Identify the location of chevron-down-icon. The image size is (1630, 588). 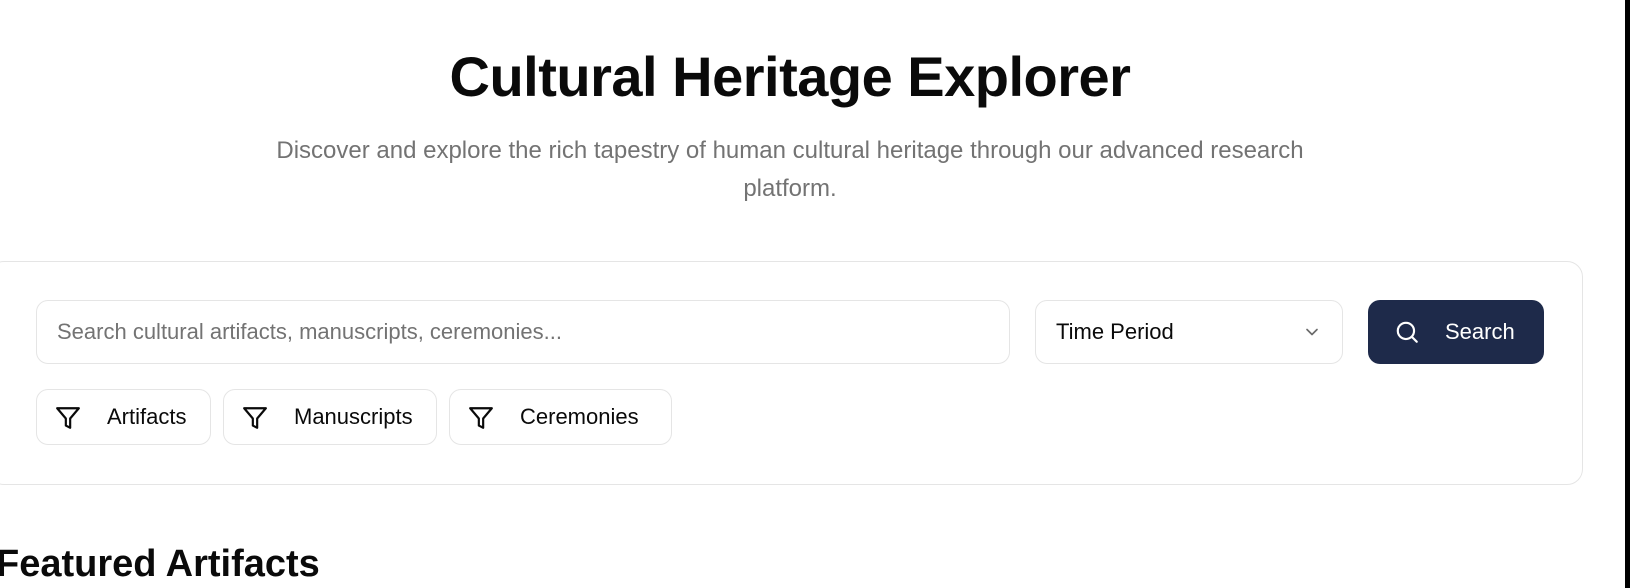
(1312, 332).